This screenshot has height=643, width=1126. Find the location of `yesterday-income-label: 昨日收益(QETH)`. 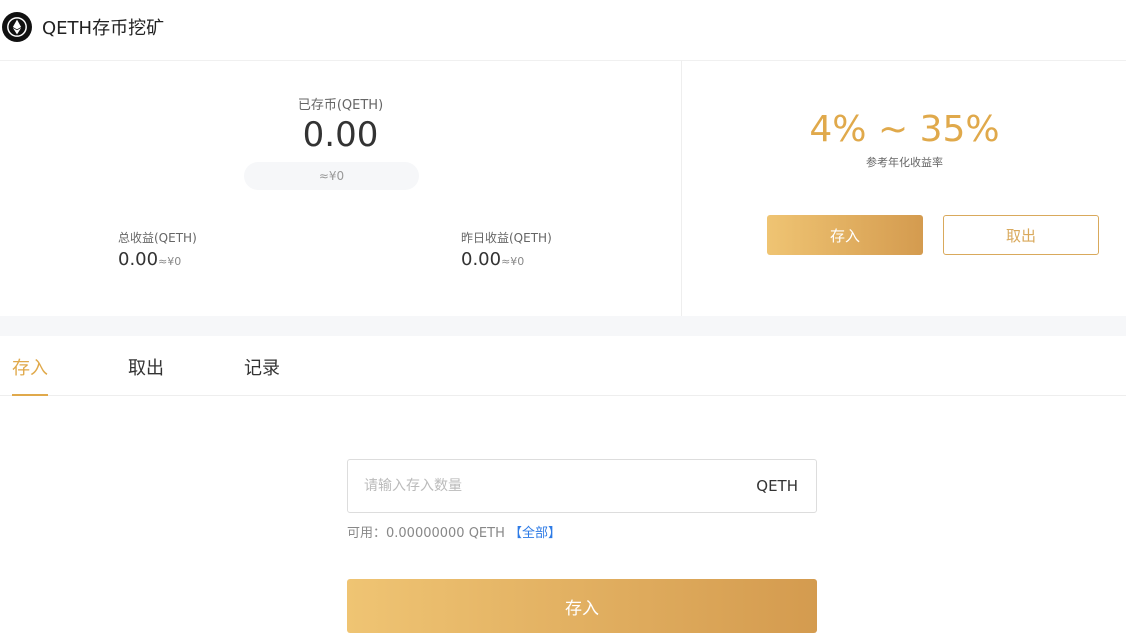

yesterday-income-label: 昨日收益(QETH) is located at coordinates (506, 238).